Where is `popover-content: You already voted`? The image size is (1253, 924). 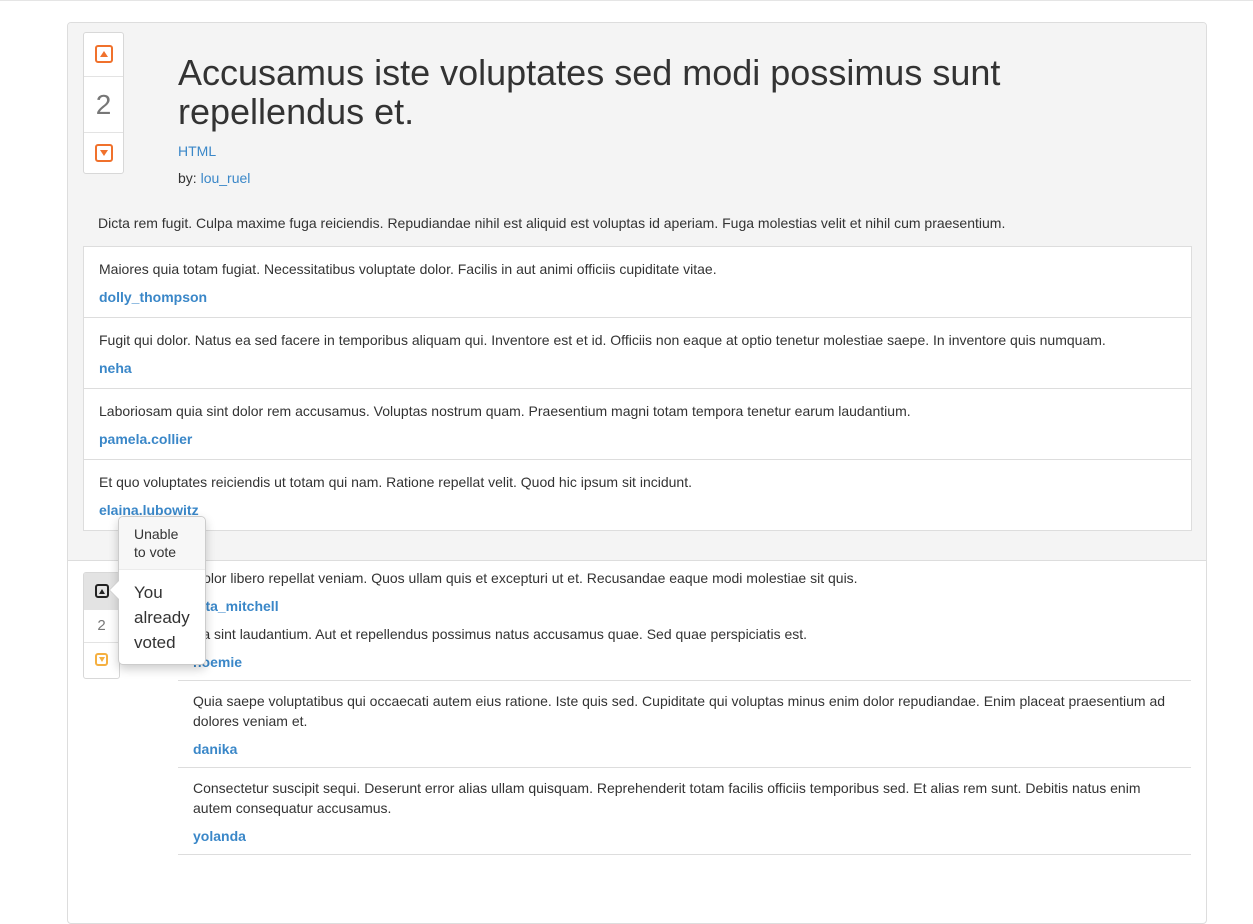
popover-content: You already voted is located at coordinates (162, 617).